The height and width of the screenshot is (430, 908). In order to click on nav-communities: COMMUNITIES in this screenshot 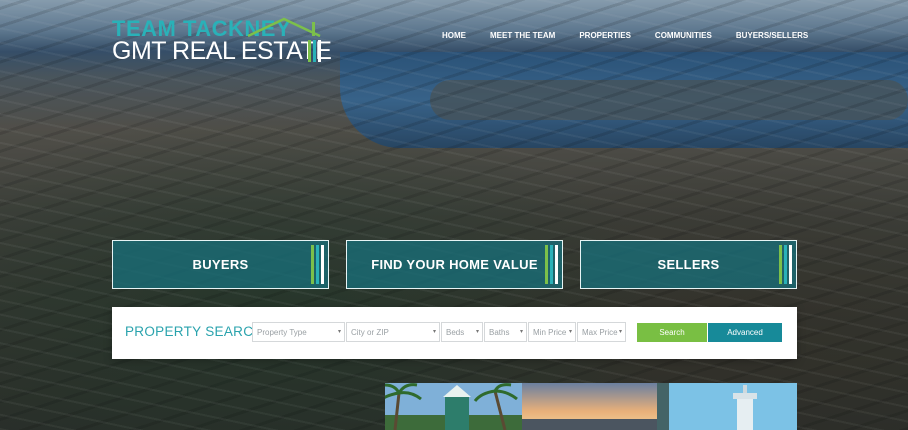, I will do `click(683, 35)`.